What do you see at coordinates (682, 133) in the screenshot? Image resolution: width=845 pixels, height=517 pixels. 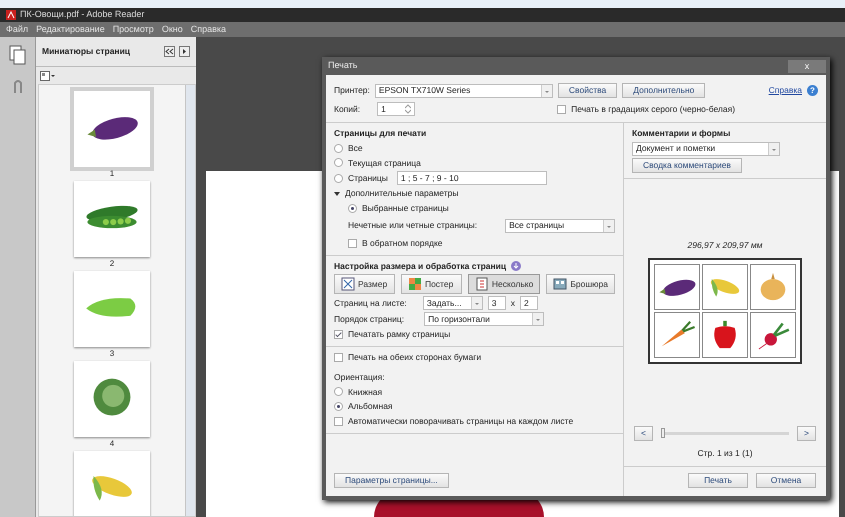 I see `section-title: Комментарии и формы` at bounding box center [682, 133].